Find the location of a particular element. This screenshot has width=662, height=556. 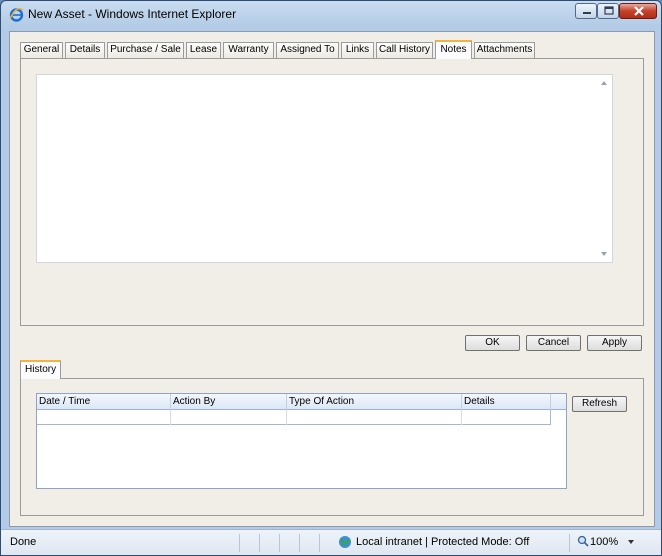

column-header-action-by: Action By is located at coordinates (229, 402).